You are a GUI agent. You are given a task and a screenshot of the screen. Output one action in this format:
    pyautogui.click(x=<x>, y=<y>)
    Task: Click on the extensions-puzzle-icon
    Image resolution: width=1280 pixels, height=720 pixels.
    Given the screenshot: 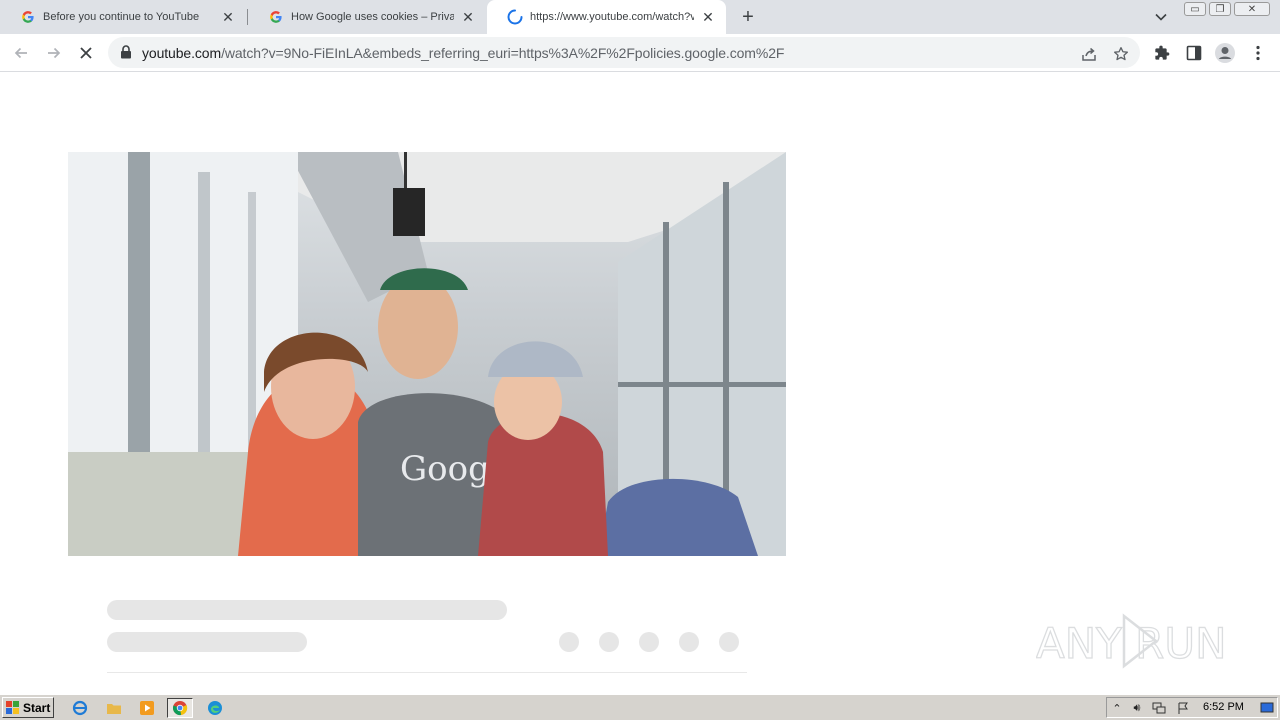 What is the action you would take?
    pyautogui.click(x=1162, y=53)
    